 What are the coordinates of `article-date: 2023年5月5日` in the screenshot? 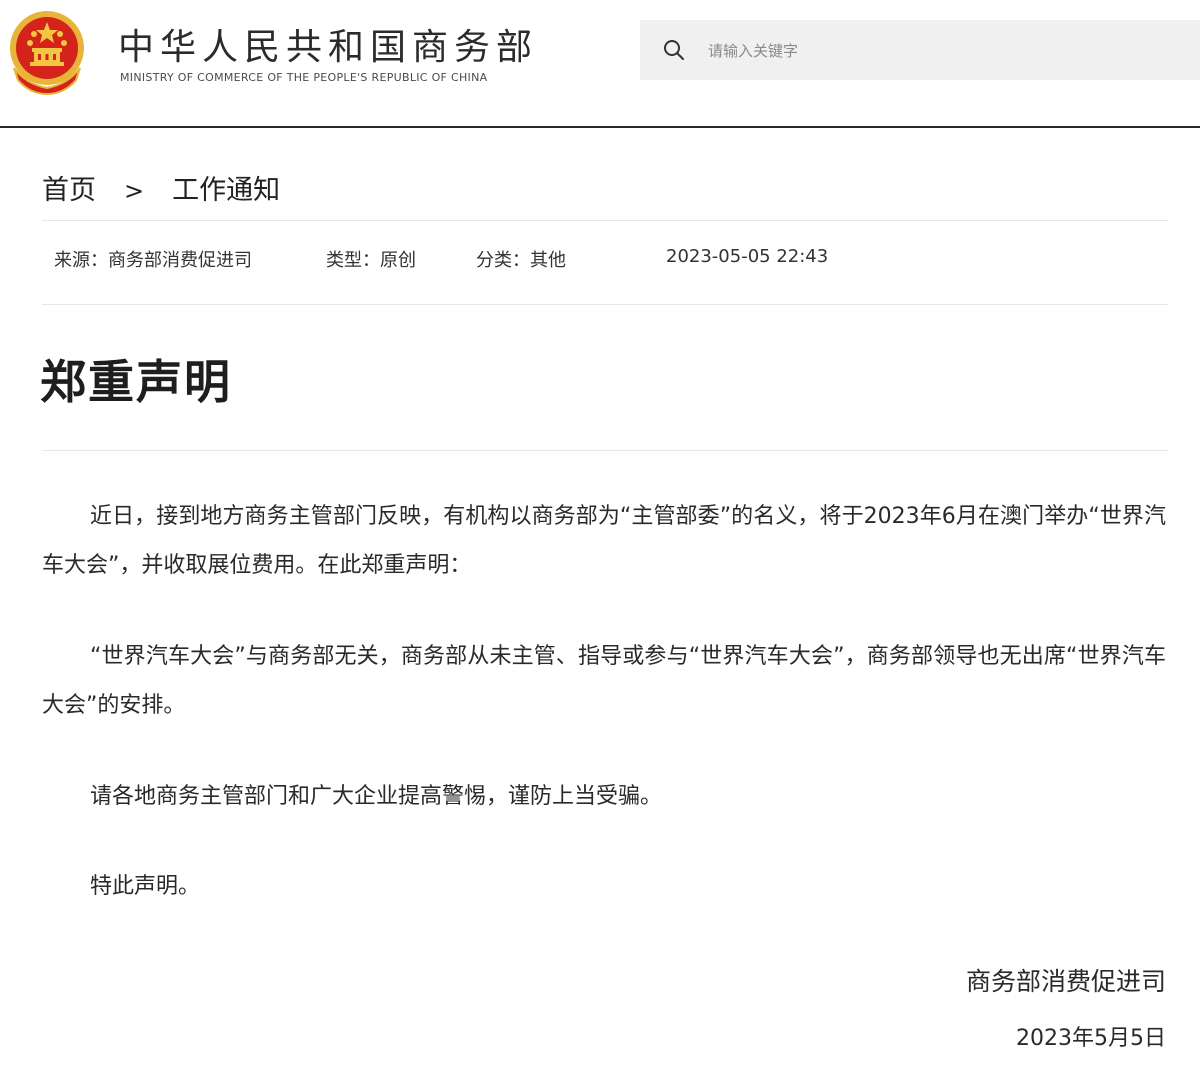 It's located at (1091, 1038).